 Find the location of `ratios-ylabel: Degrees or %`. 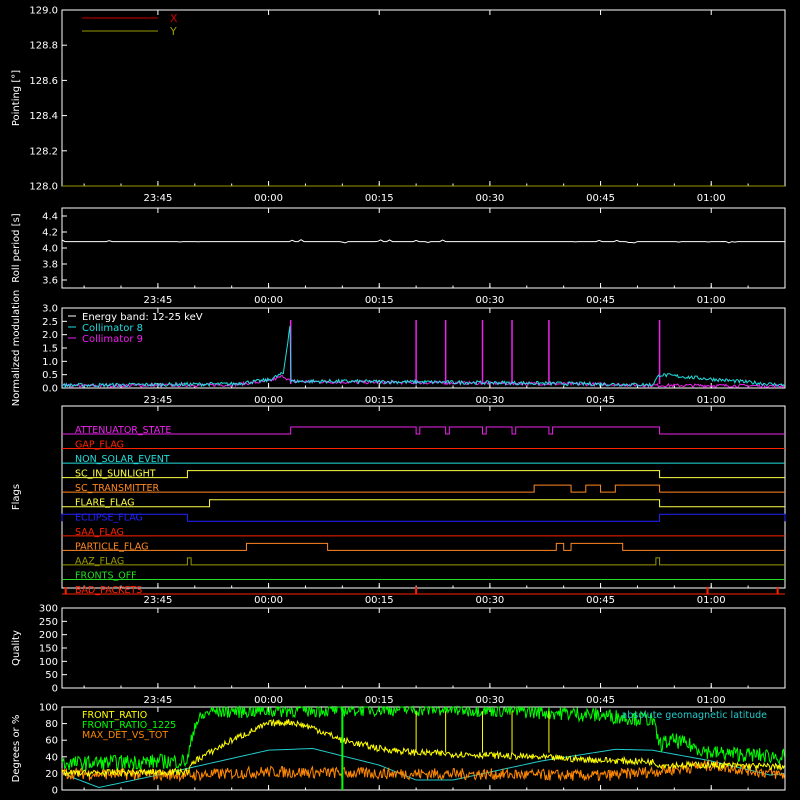

ratios-ylabel: Degrees or % is located at coordinates (16, 749).